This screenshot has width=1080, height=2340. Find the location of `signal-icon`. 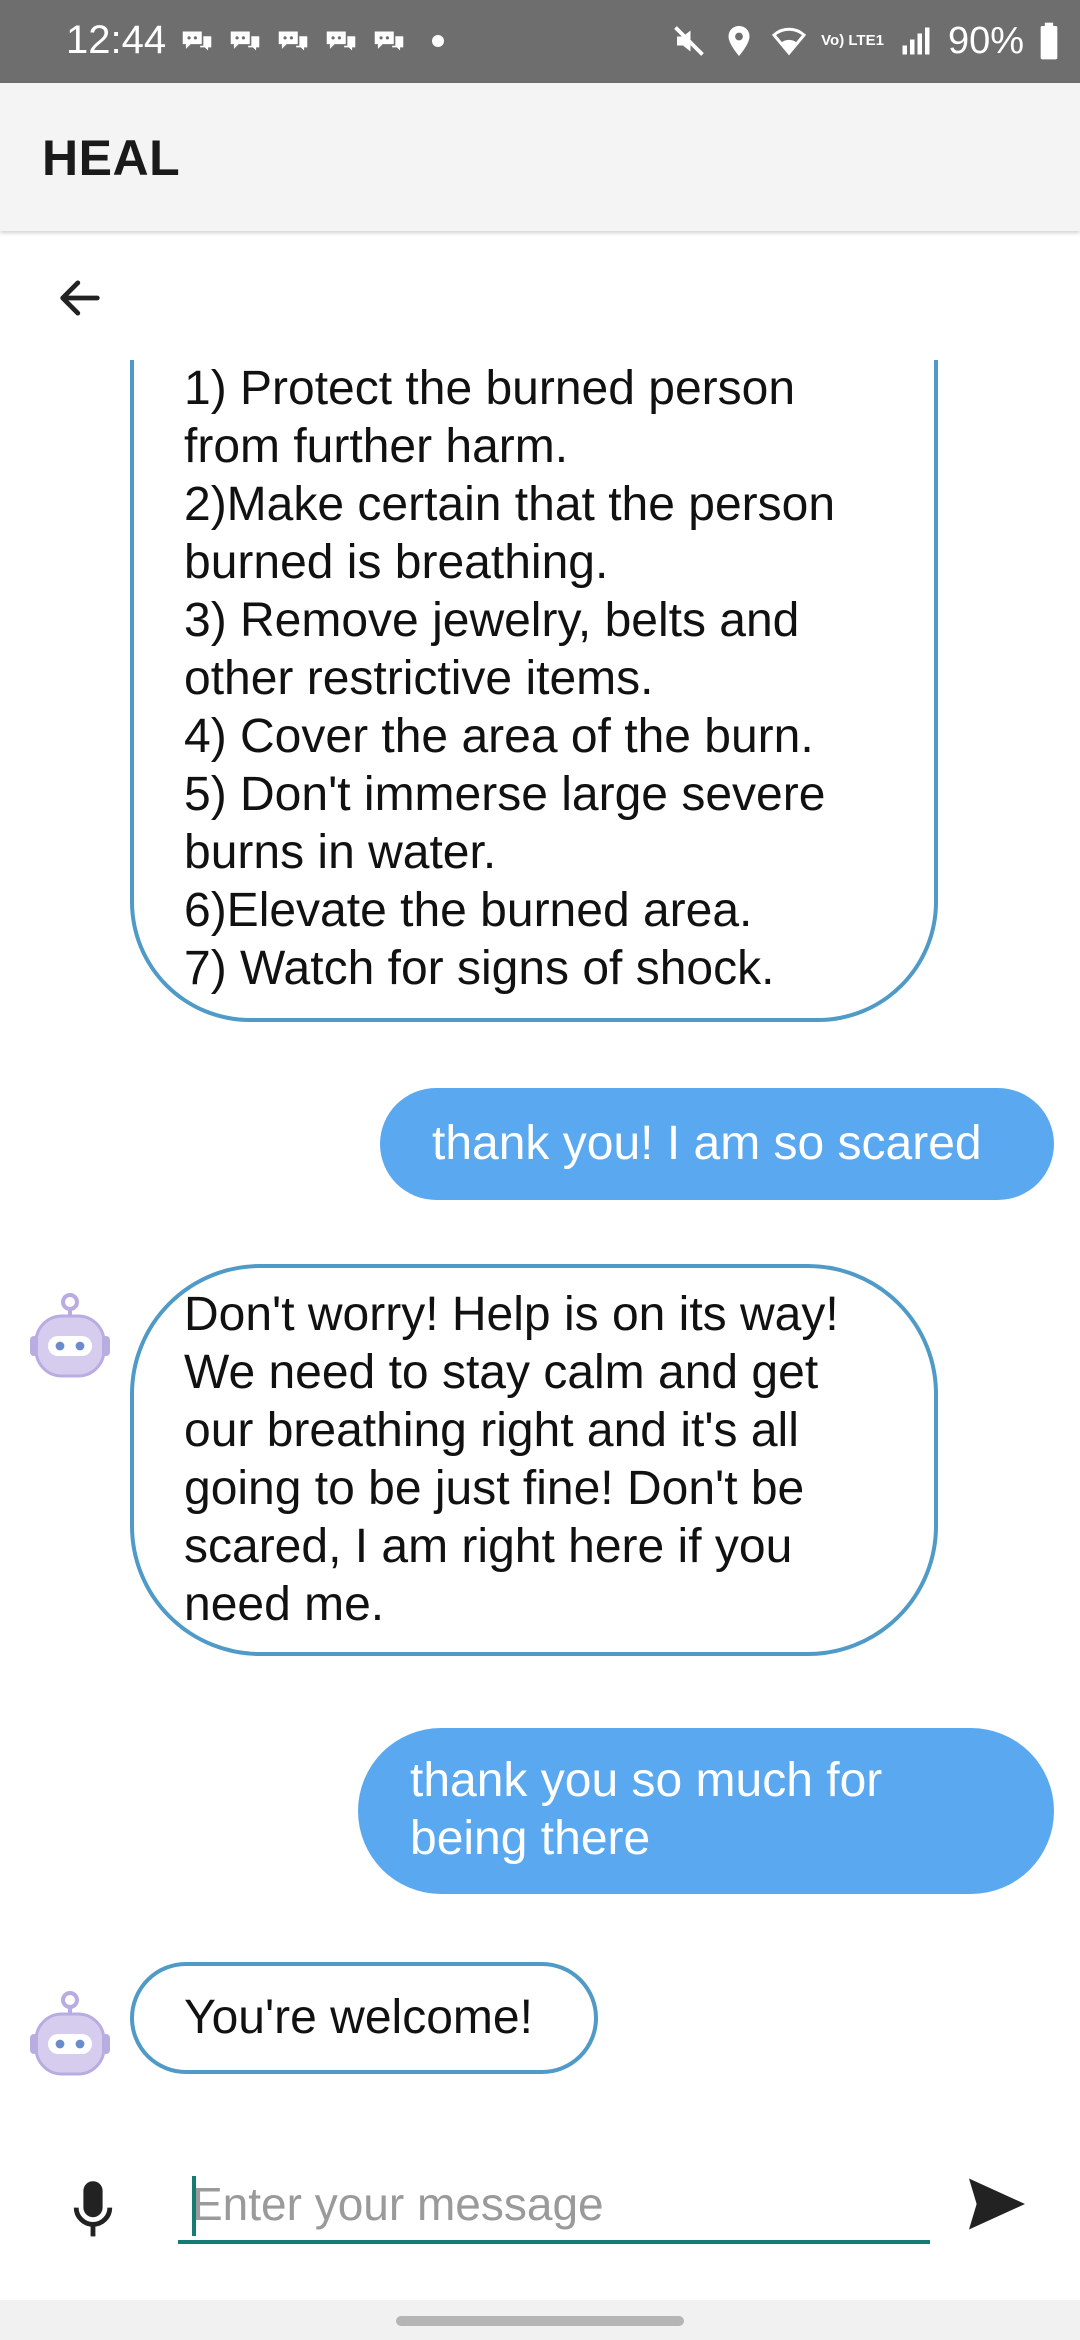

signal-icon is located at coordinates (916, 41).